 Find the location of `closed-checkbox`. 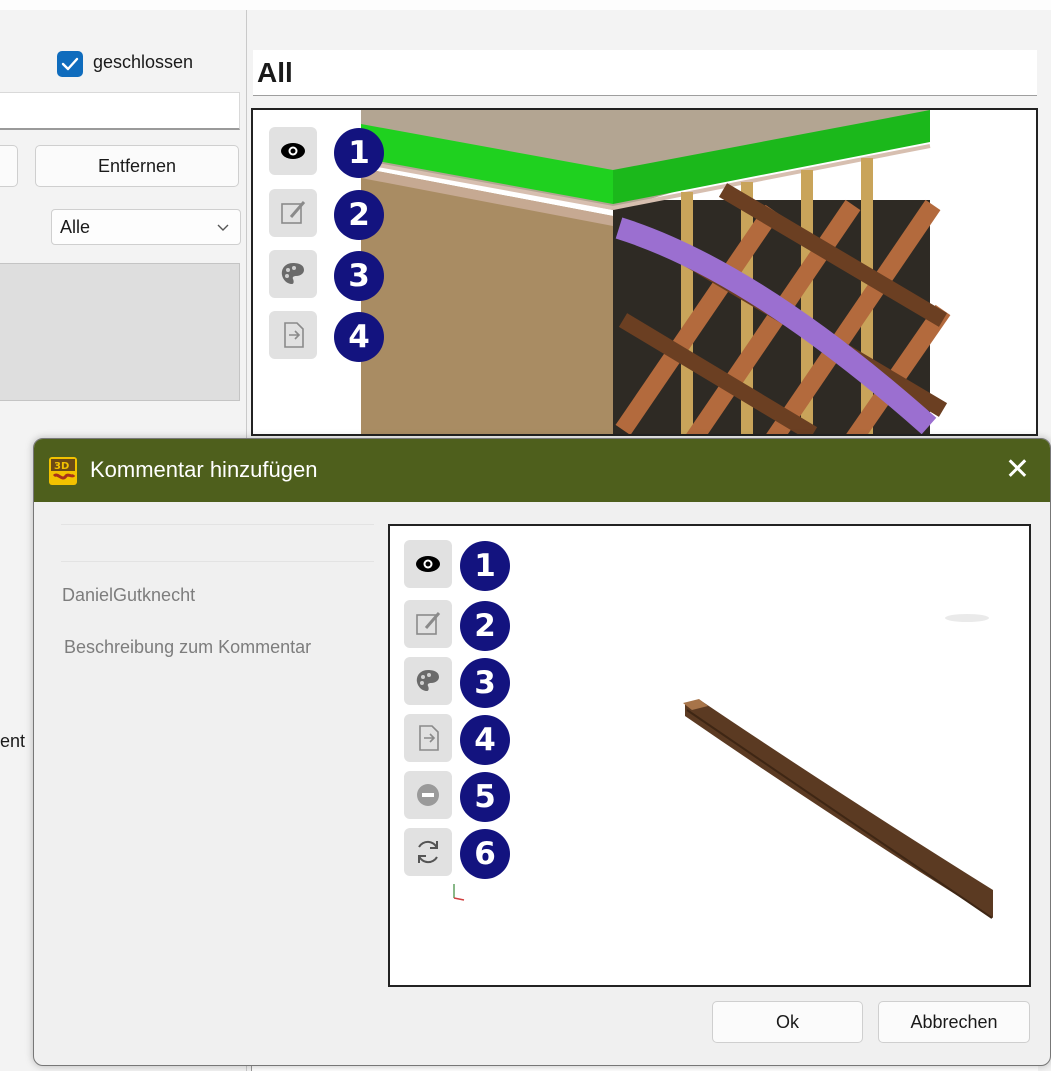

closed-checkbox is located at coordinates (70, 64).